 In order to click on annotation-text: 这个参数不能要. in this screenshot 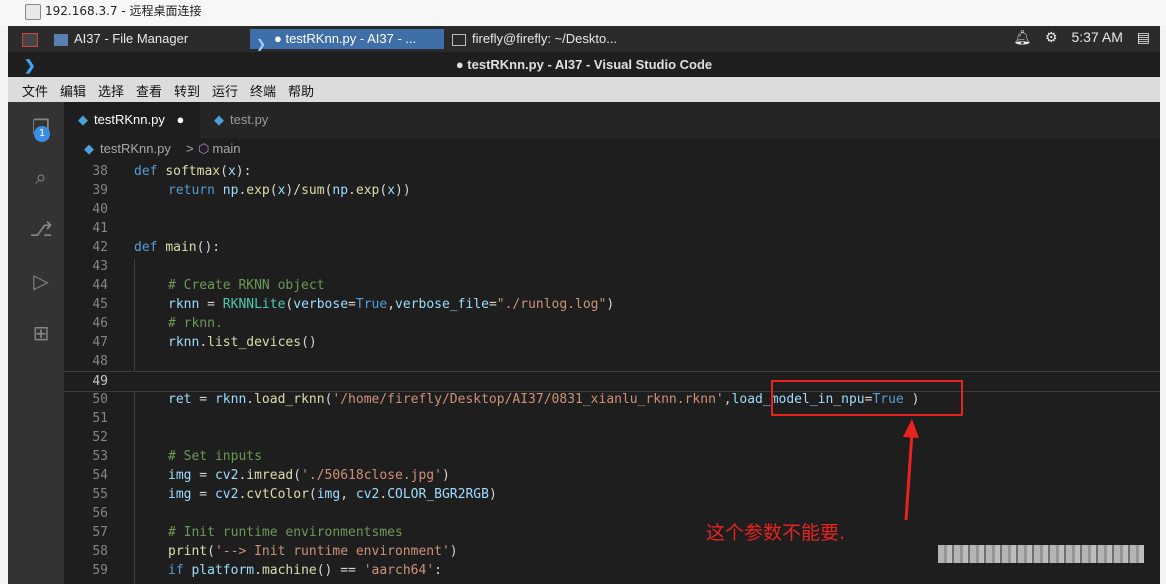, I will do `click(776, 533)`.